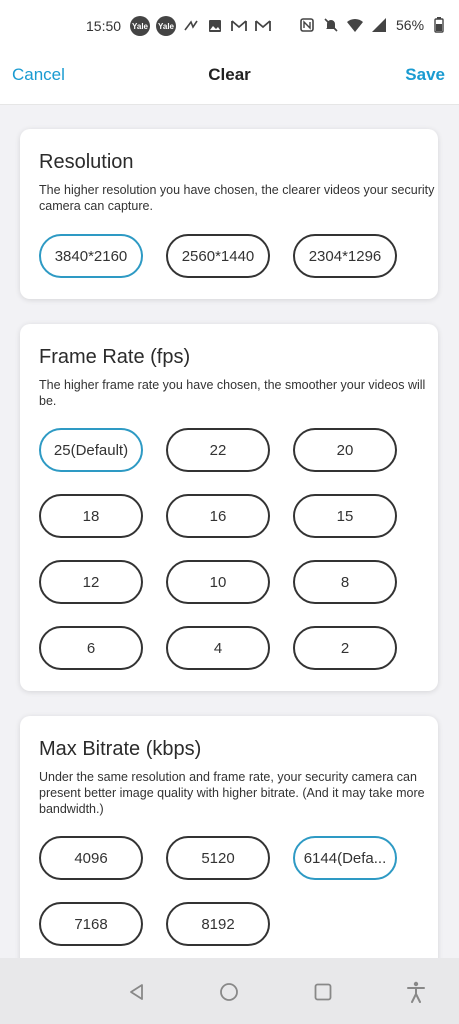 The height and width of the screenshot is (1024, 459). What do you see at coordinates (91, 516) in the screenshot?
I see `fps-option-18: 18` at bounding box center [91, 516].